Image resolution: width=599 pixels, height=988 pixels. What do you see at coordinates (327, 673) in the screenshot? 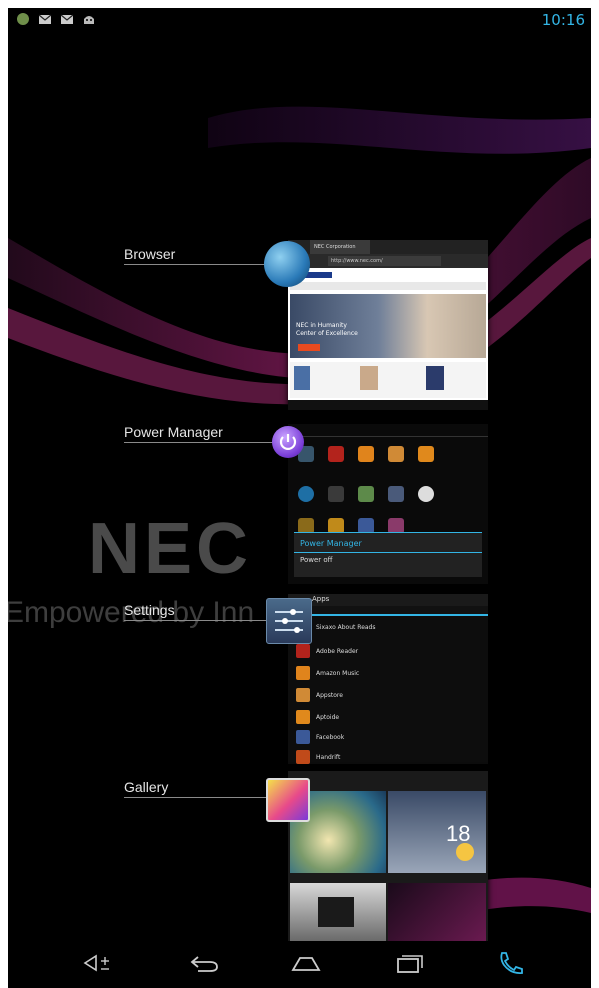
I see `list-item: Amazon Music` at bounding box center [327, 673].